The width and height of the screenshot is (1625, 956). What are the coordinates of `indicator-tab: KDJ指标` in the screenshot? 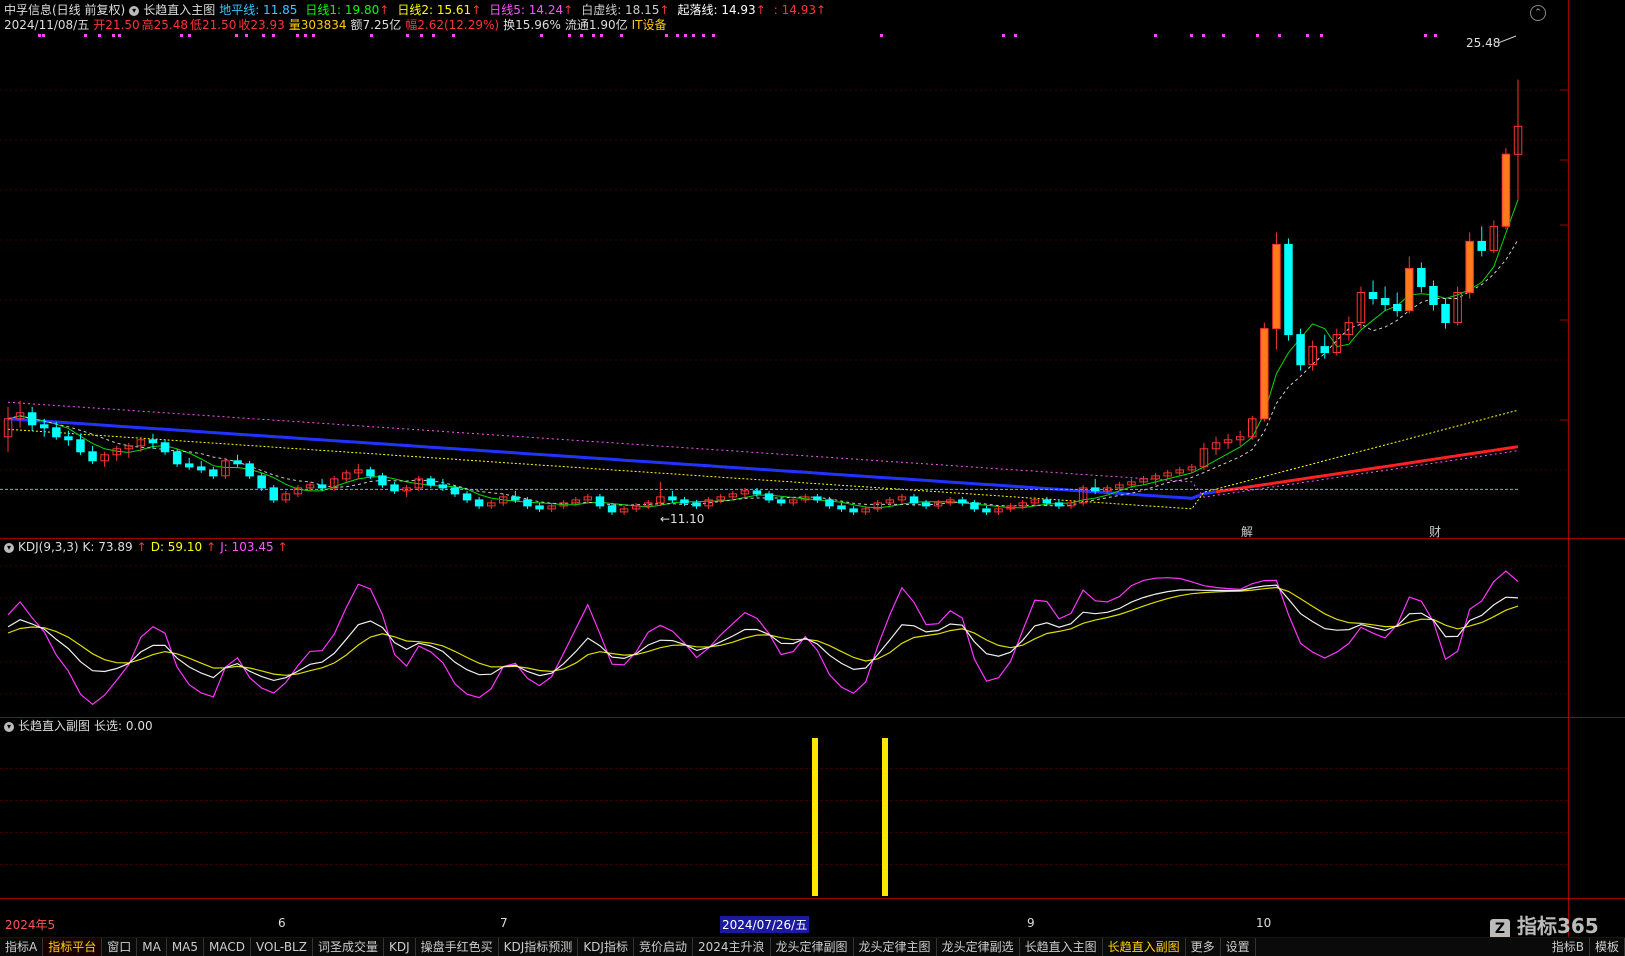 It's located at (606, 947).